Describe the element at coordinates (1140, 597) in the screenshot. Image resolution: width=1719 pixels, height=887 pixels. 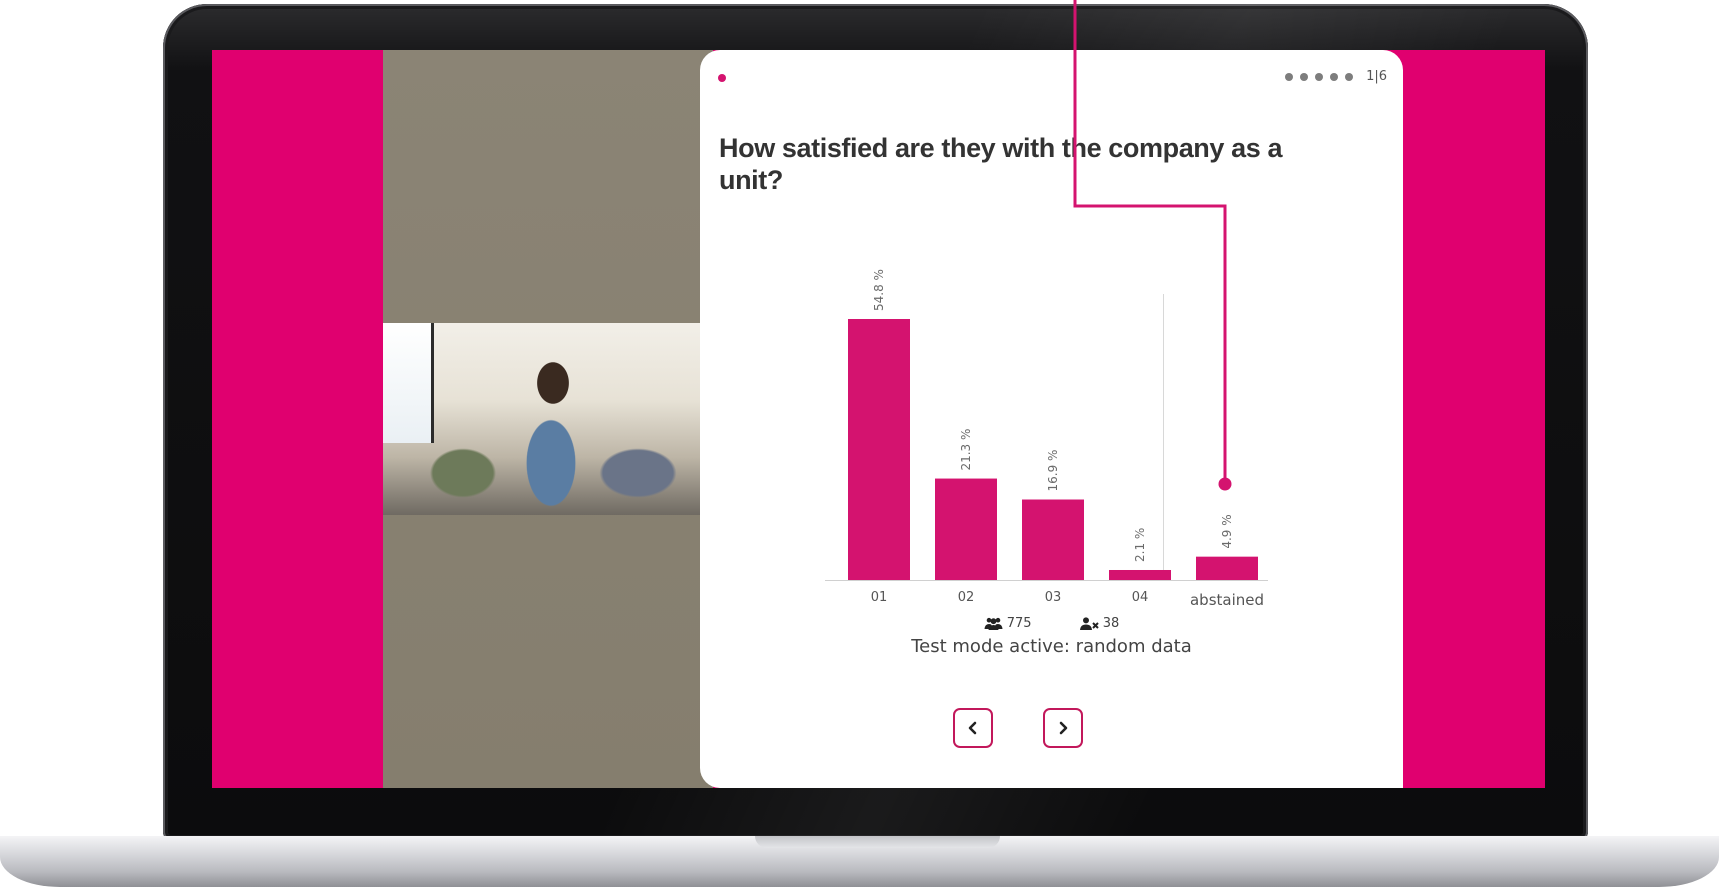
I see `x-tick-04: 04` at that location.